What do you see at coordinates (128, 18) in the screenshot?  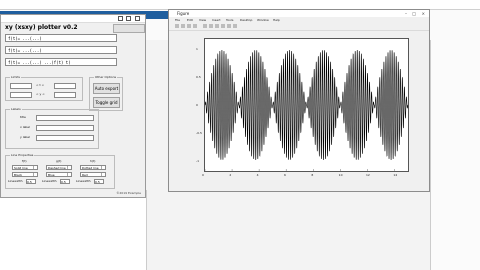 I see `maximize-icon` at bounding box center [128, 18].